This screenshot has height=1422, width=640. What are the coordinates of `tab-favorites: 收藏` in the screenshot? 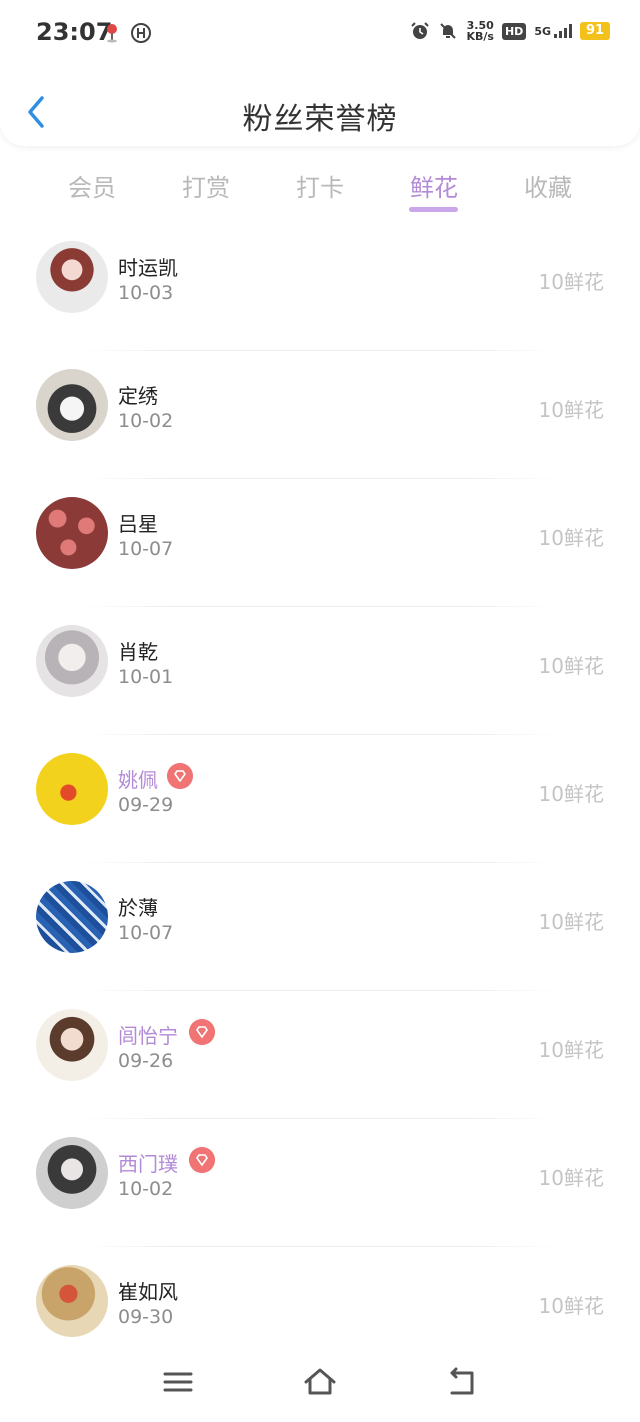 It's located at (548, 185).